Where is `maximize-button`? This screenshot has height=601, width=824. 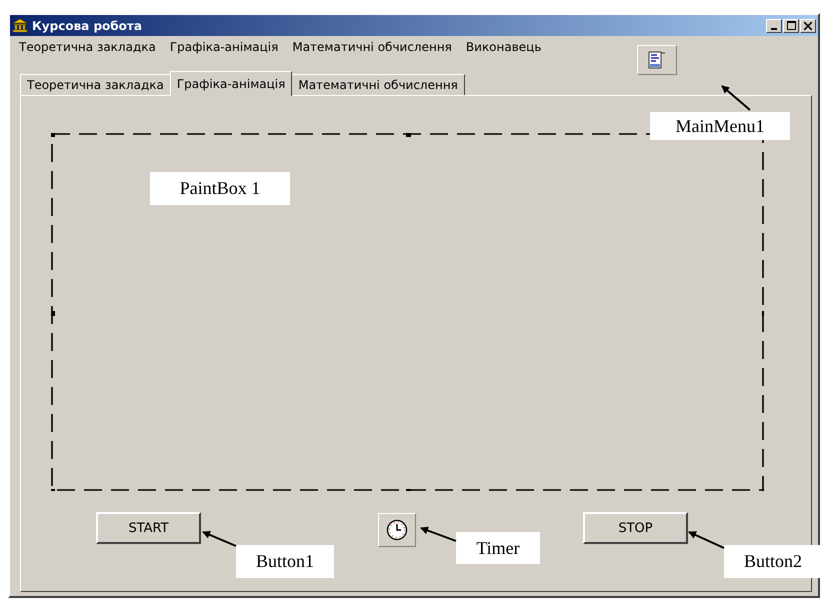 maximize-button is located at coordinates (791, 25).